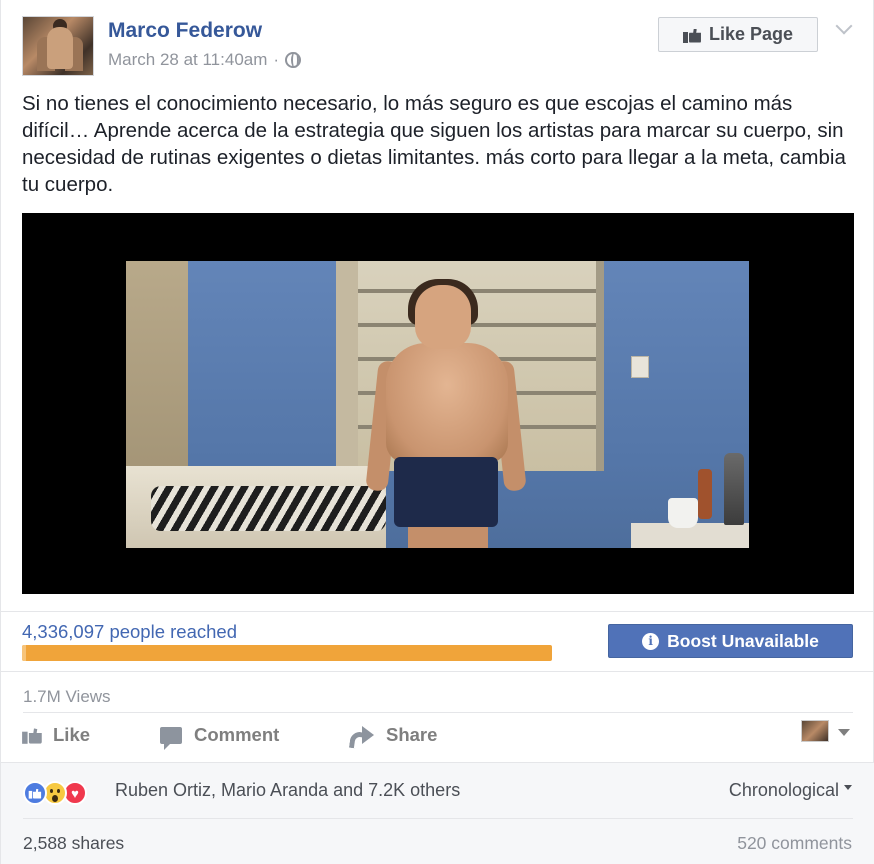  What do you see at coordinates (67, 696) in the screenshot?
I see `view-count: 1.7M Views` at bounding box center [67, 696].